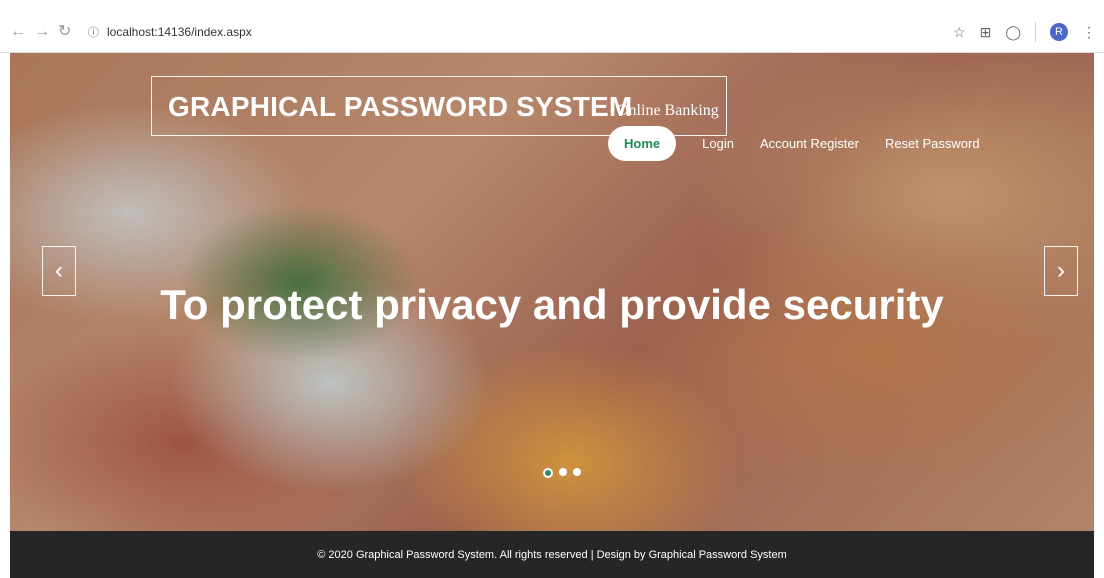  Describe the element at coordinates (528, 32) in the screenshot. I see `address-bar: ⓘ localhost:14136/index.aspx` at that location.